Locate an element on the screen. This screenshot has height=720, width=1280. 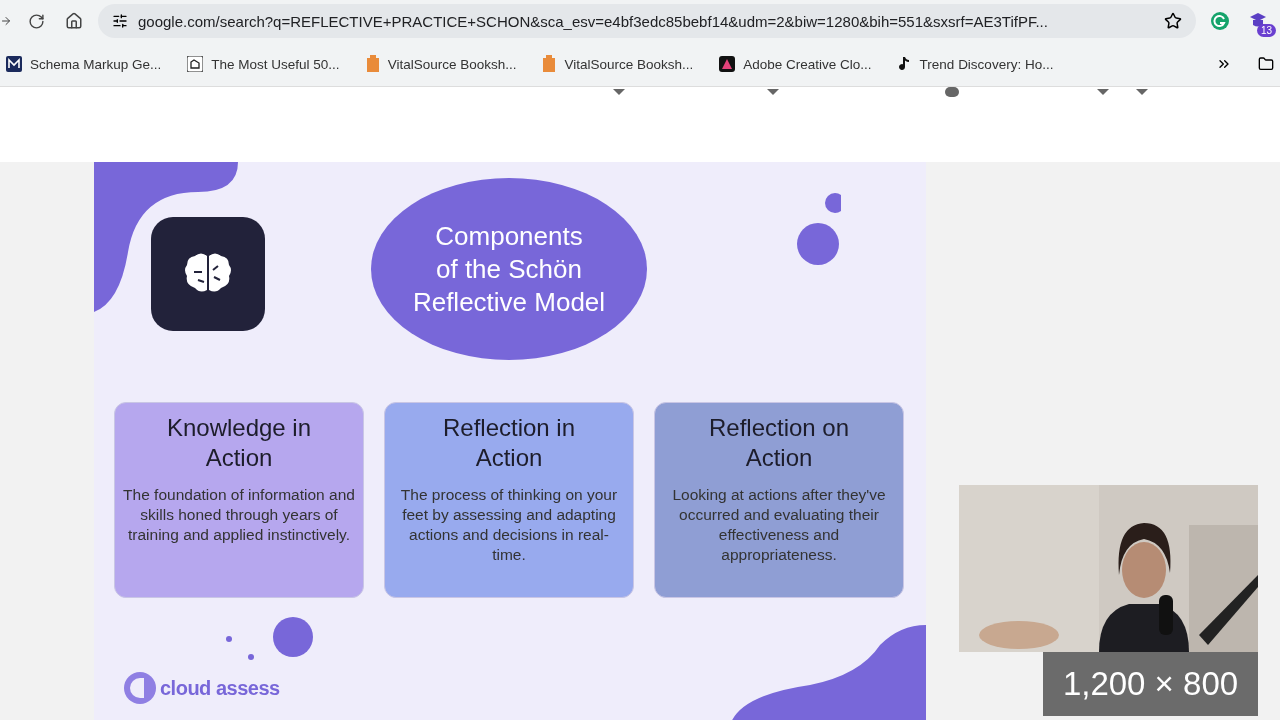
triangle-logo-icon is located at coordinates (727, 64).